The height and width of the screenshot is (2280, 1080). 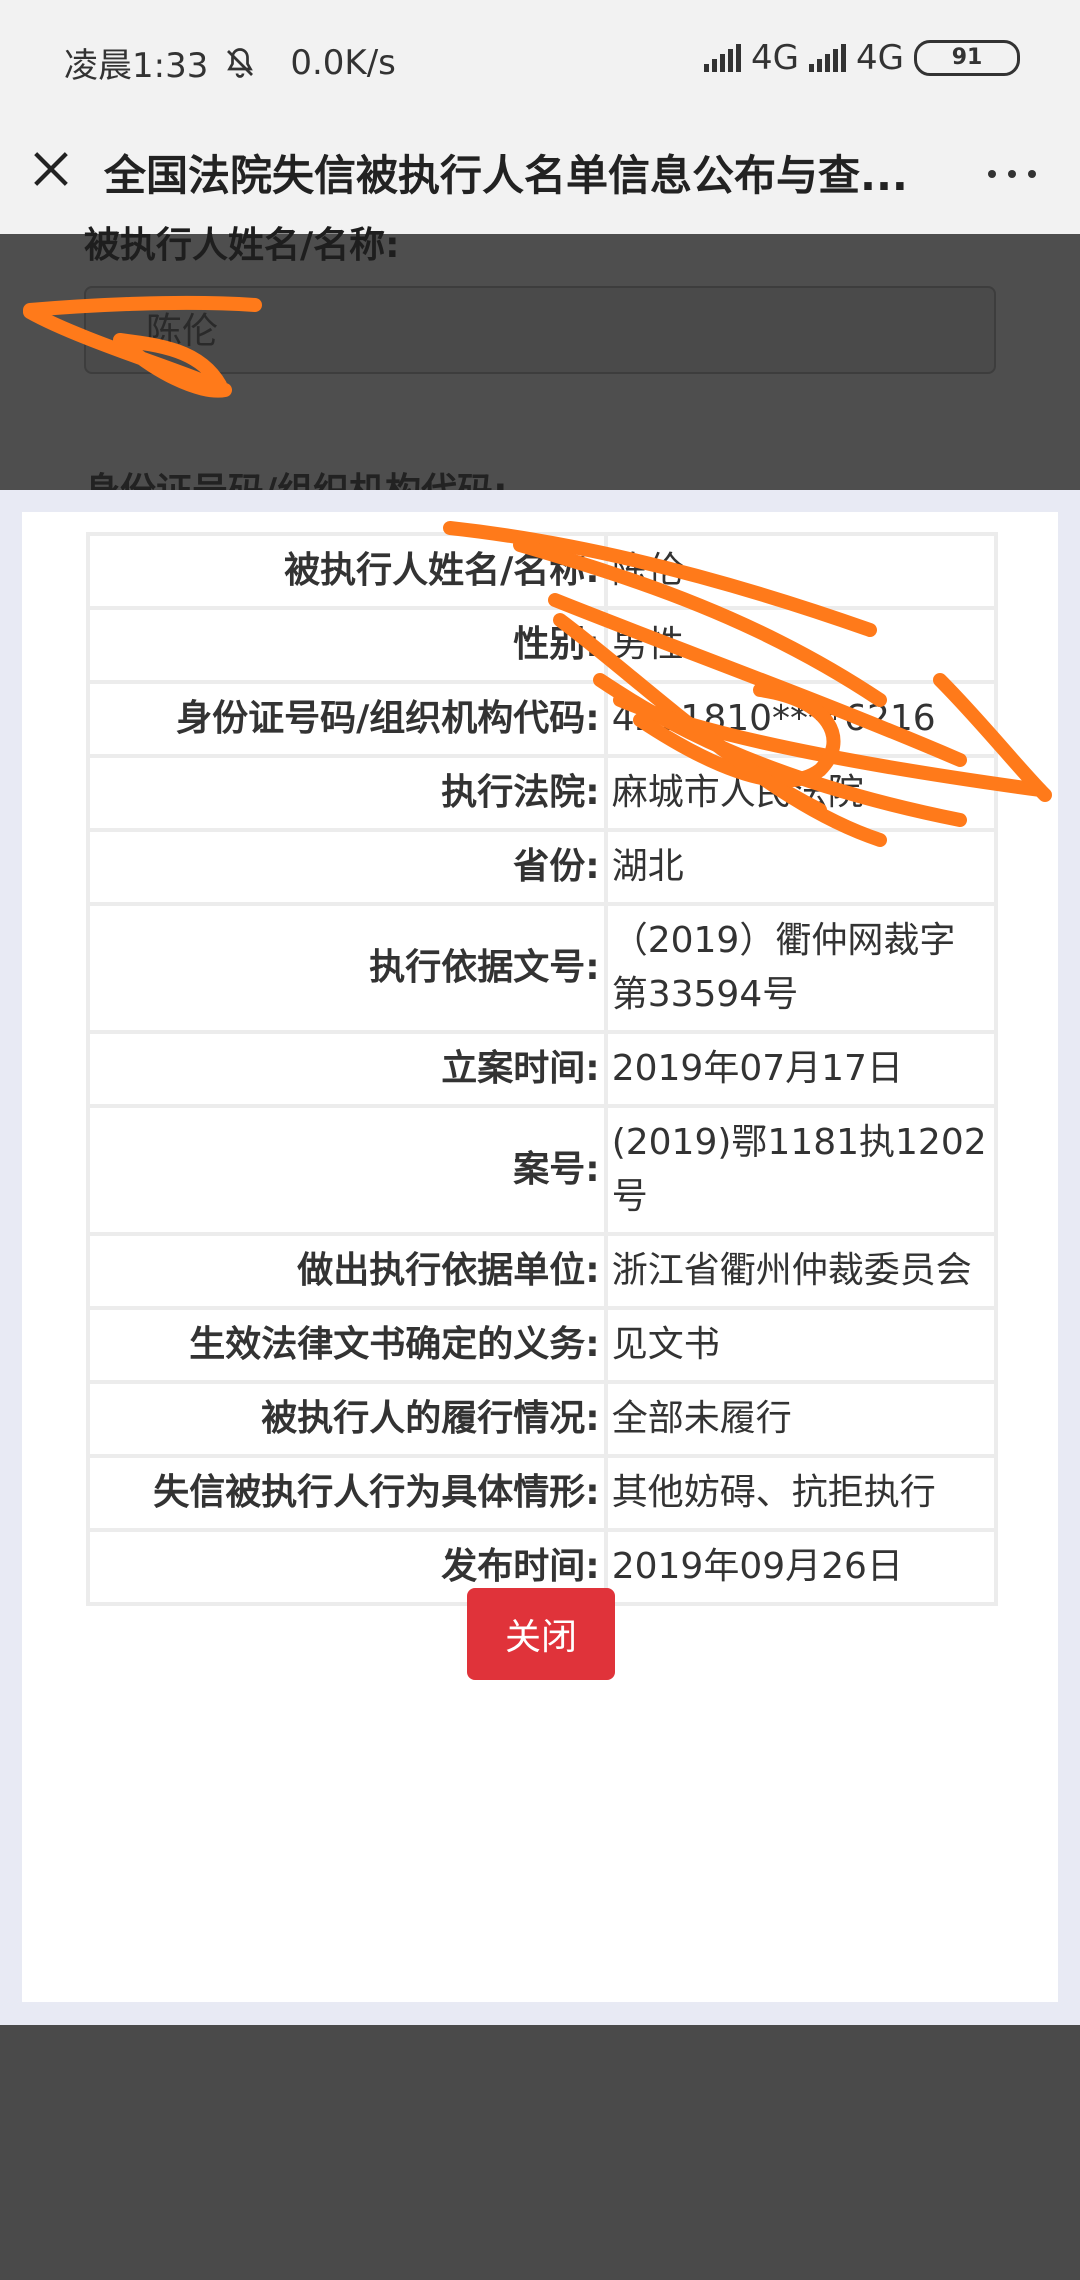 I want to click on field-label: 做出执行依据单位:, so click(x=347, y=1271).